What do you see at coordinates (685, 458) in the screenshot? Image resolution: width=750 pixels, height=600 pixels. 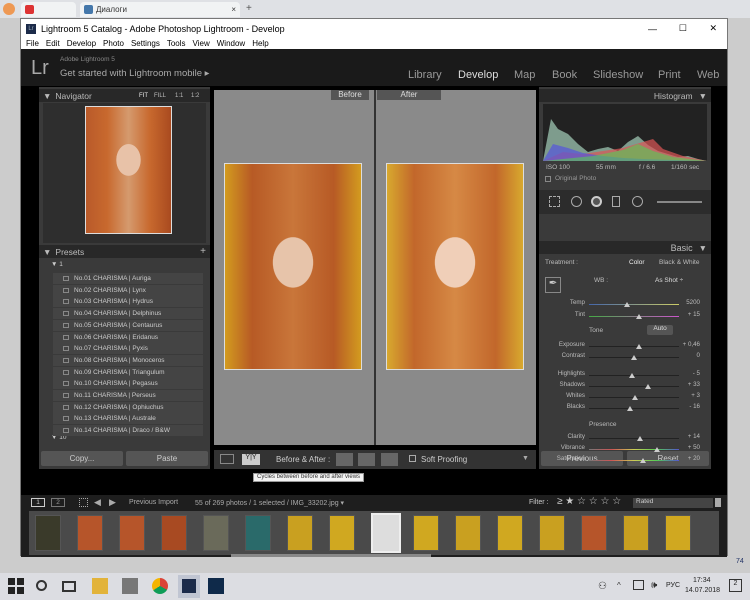 I see `slider-value: + 20` at bounding box center [685, 458].